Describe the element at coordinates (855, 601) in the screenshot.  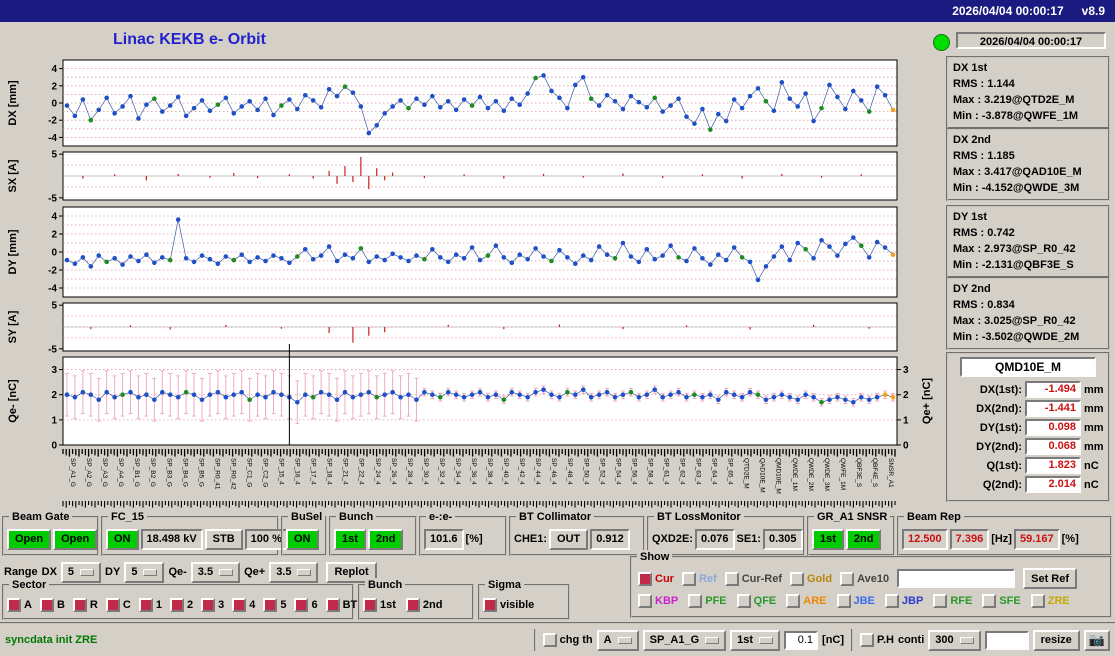
I see `show-checks2-jbe-checkbox: JBE` at that location.